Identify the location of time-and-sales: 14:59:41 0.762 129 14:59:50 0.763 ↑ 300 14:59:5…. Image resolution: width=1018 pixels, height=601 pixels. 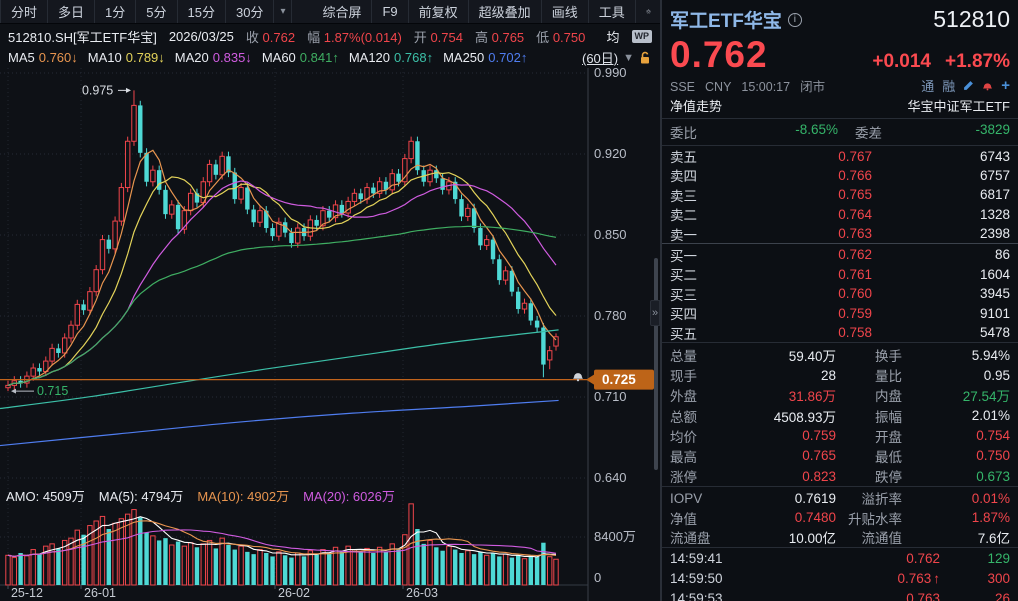
(840, 574).